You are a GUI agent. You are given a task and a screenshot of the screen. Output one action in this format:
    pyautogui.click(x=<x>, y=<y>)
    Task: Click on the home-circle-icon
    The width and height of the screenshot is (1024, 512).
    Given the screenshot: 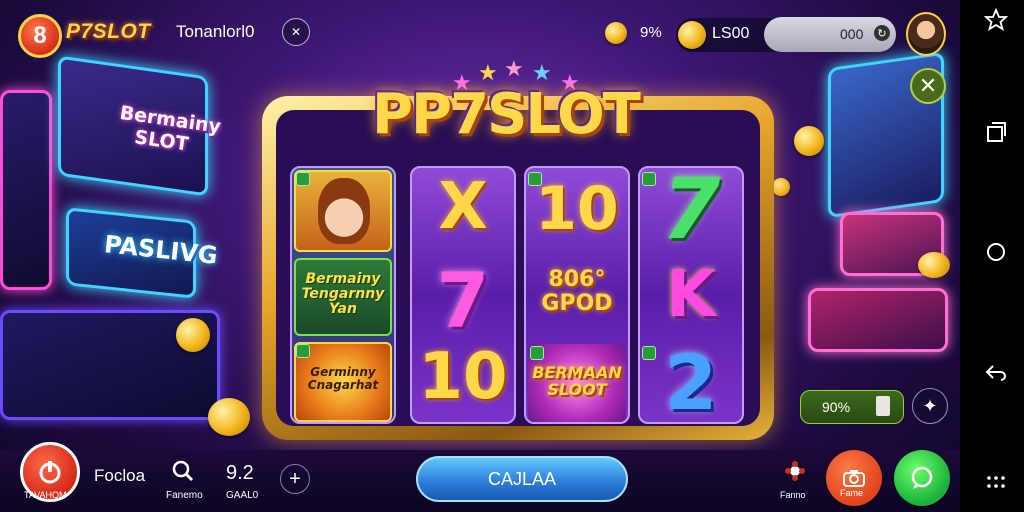 What is the action you would take?
    pyautogui.click(x=996, y=255)
    